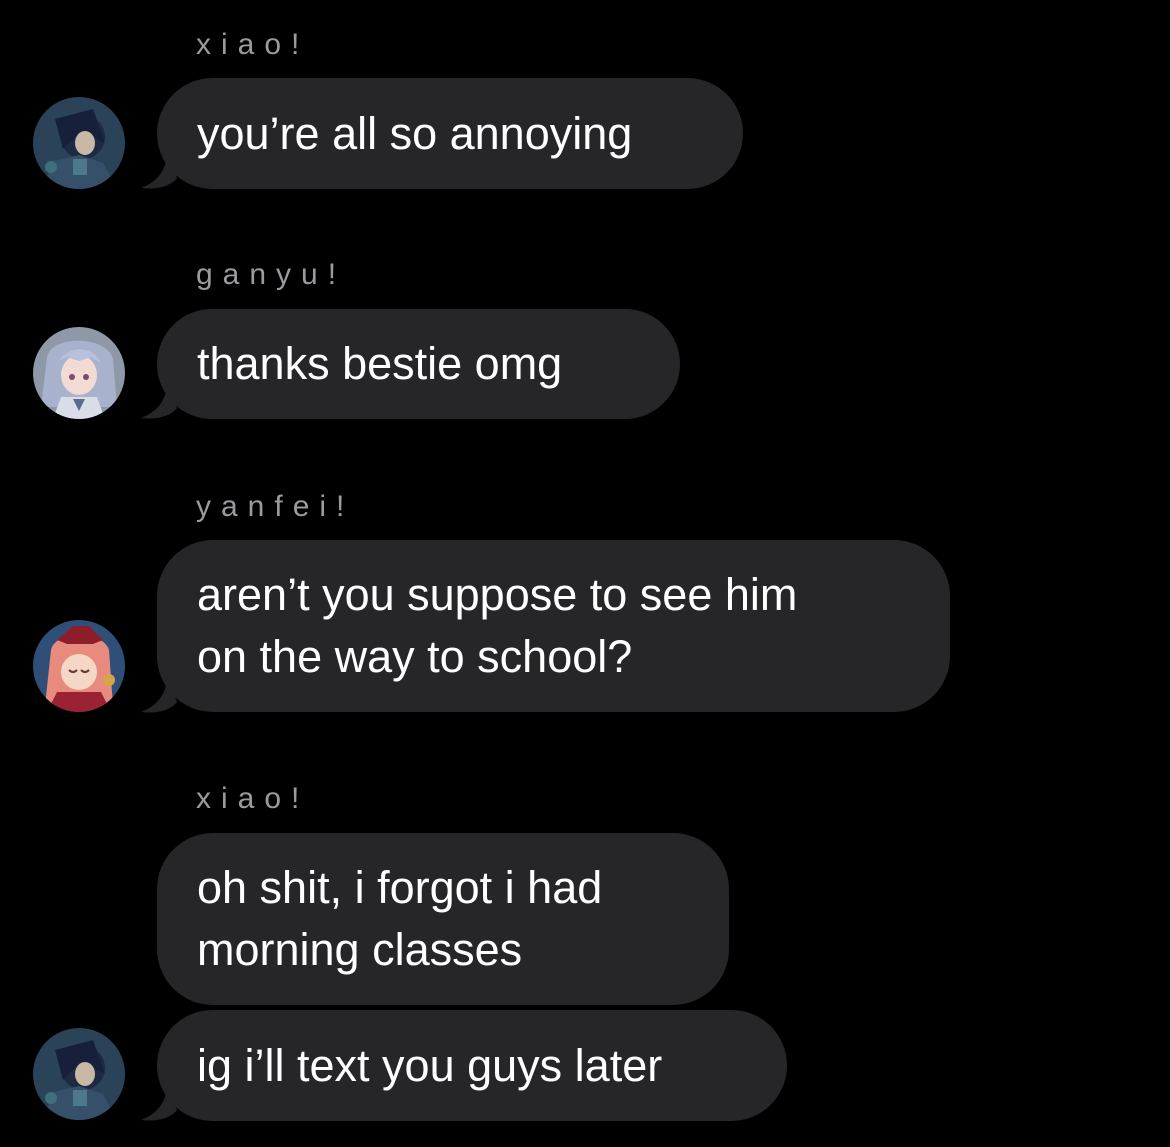 This screenshot has height=1147, width=1170. What do you see at coordinates (443, 919) in the screenshot?
I see `message-bubble: oh shit, i forgot i had morning classes` at bounding box center [443, 919].